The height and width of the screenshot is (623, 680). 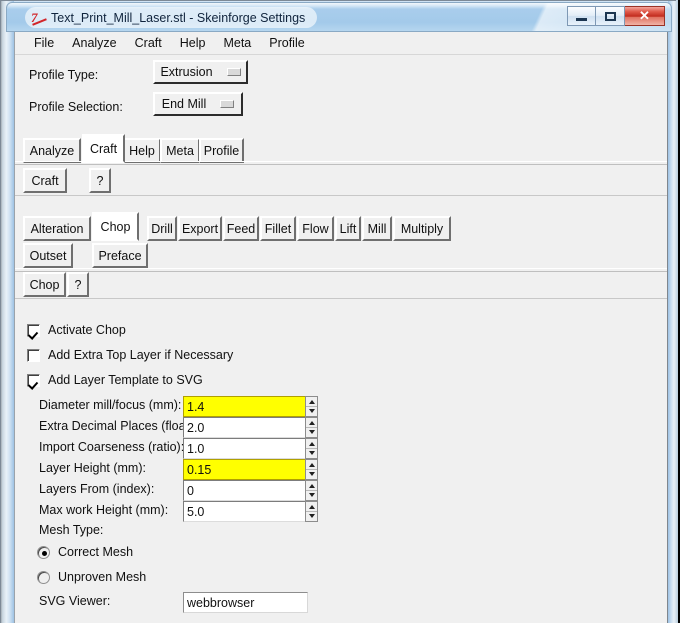 I want to click on window-controls: ✕, so click(x=616, y=16).